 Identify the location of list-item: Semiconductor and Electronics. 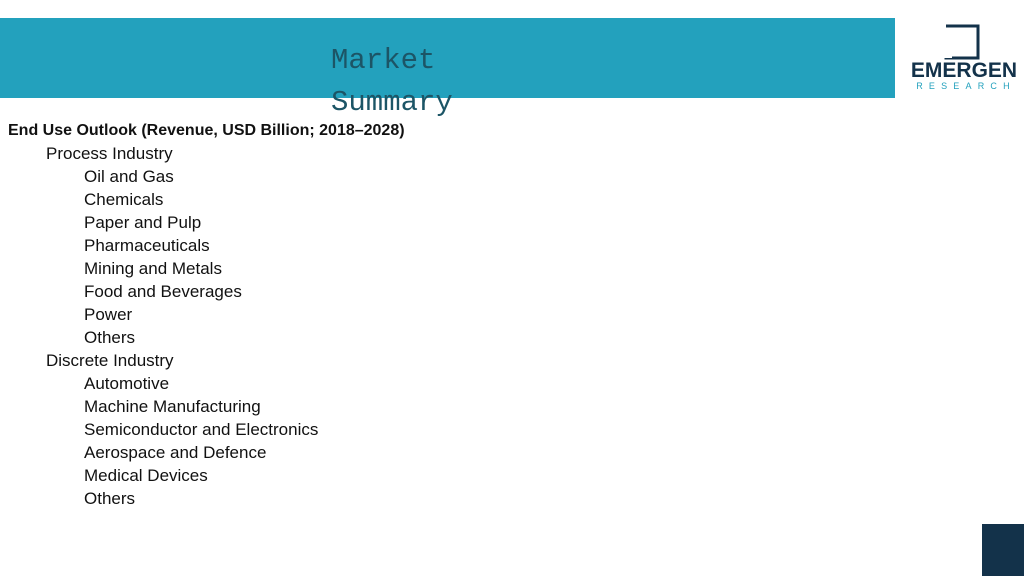
(201, 429).